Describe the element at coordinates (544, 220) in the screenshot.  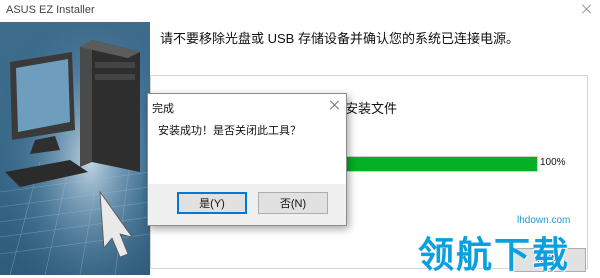
I see `watermark-url: lhdown.com` at that location.